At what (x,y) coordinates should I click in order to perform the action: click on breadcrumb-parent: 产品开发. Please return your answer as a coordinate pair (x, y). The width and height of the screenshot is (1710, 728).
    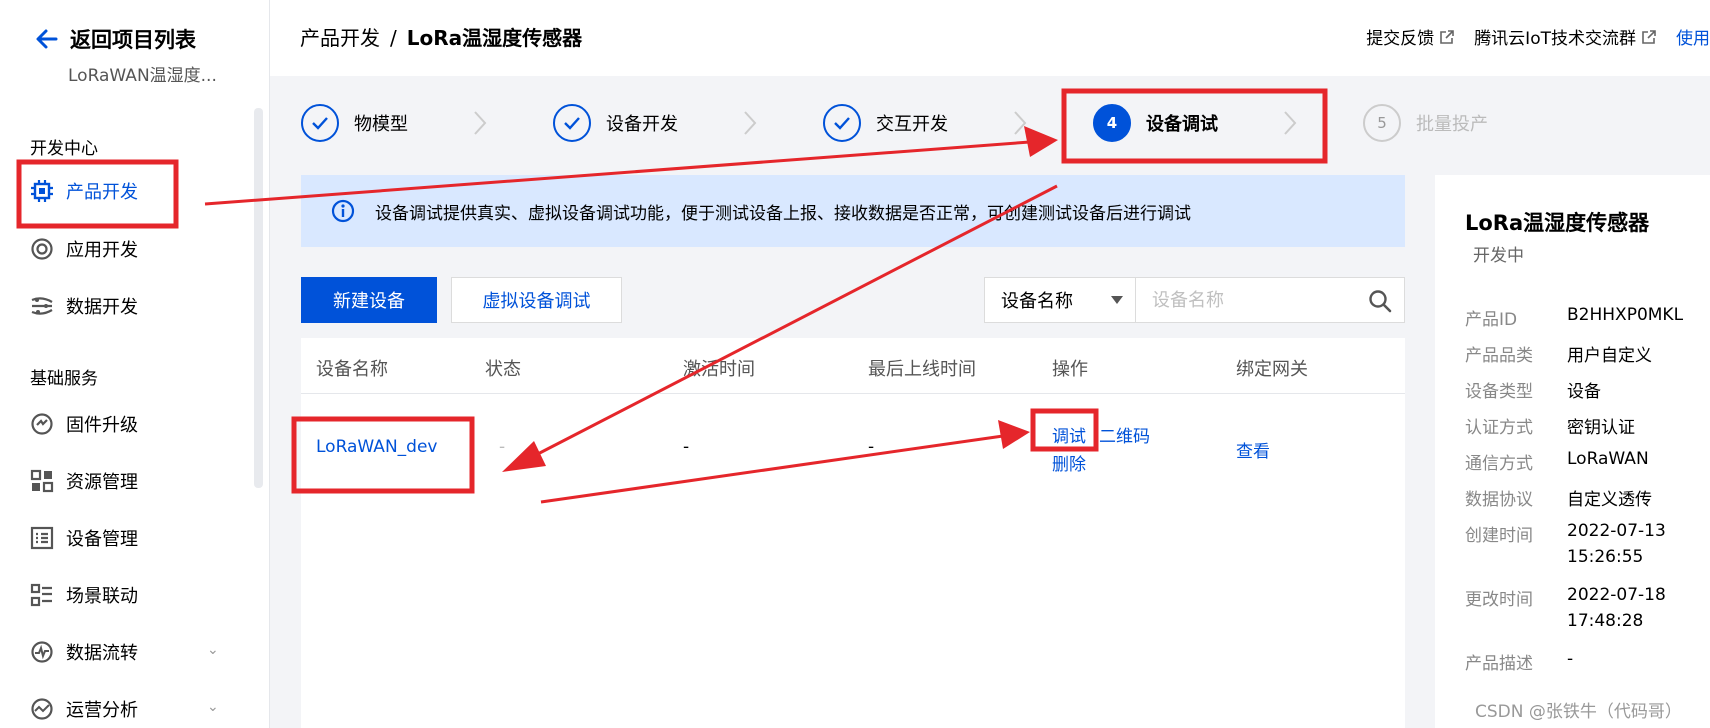
    Looking at the image, I should click on (340, 38).